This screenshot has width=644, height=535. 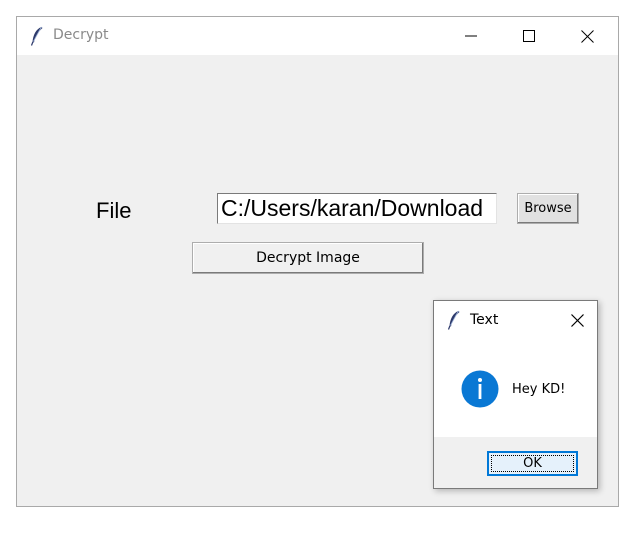 What do you see at coordinates (81, 35) in the screenshot?
I see `window-title: Decrypt` at bounding box center [81, 35].